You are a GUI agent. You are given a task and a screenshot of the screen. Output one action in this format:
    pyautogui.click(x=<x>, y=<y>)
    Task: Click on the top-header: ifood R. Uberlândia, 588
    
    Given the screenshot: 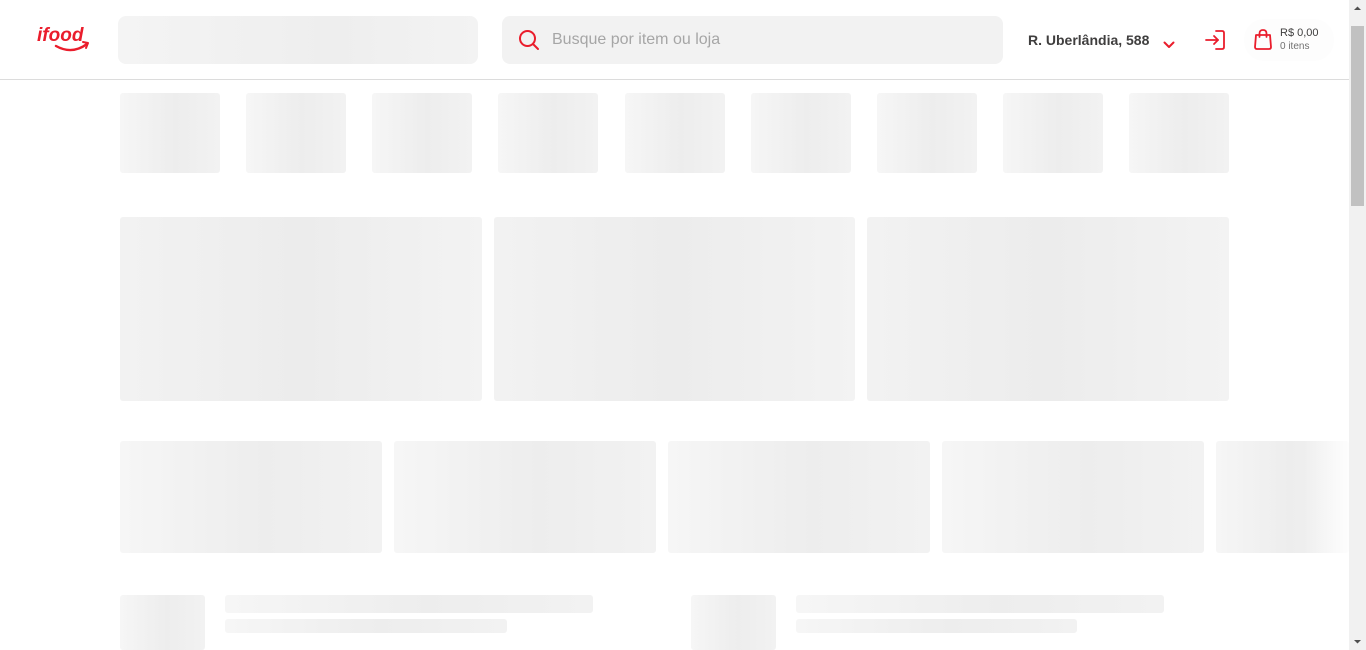 What is the action you would take?
    pyautogui.click(x=674, y=40)
    